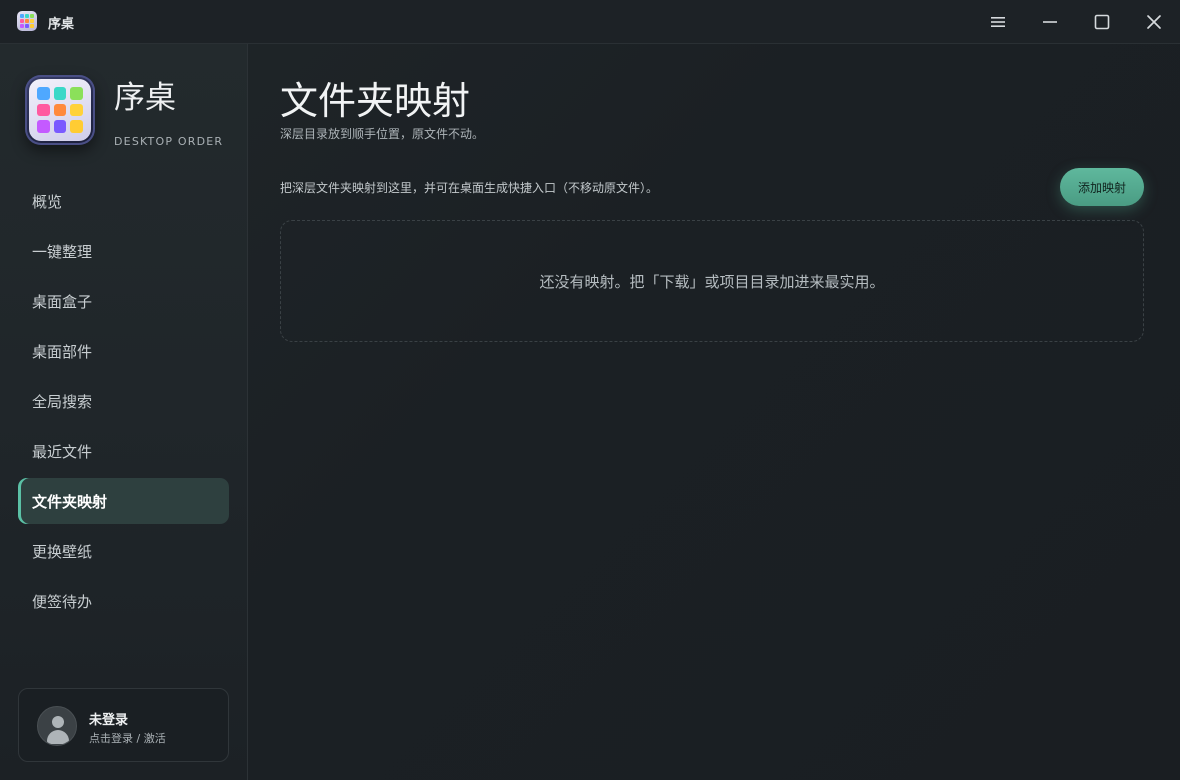 Image resolution: width=1180 pixels, height=780 pixels. I want to click on sidebar-item-desktop-box: 桌面盒子, so click(123, 301).